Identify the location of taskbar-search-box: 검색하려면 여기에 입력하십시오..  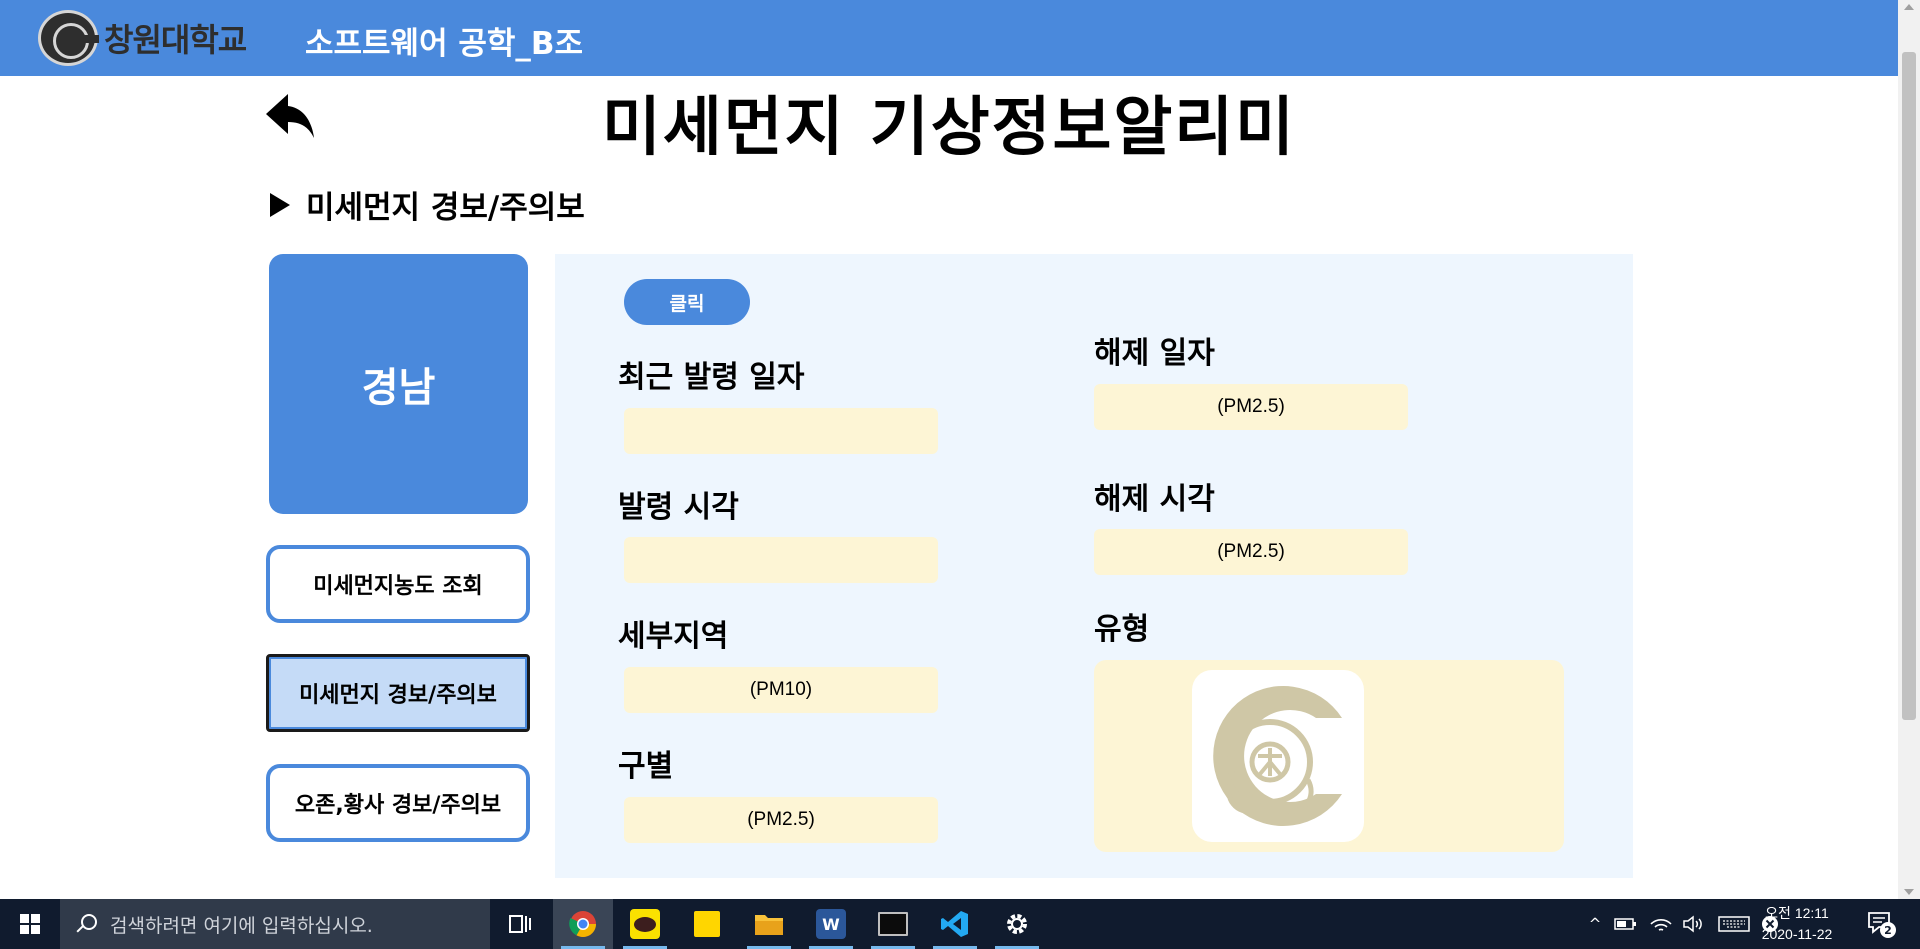
(275, 924).